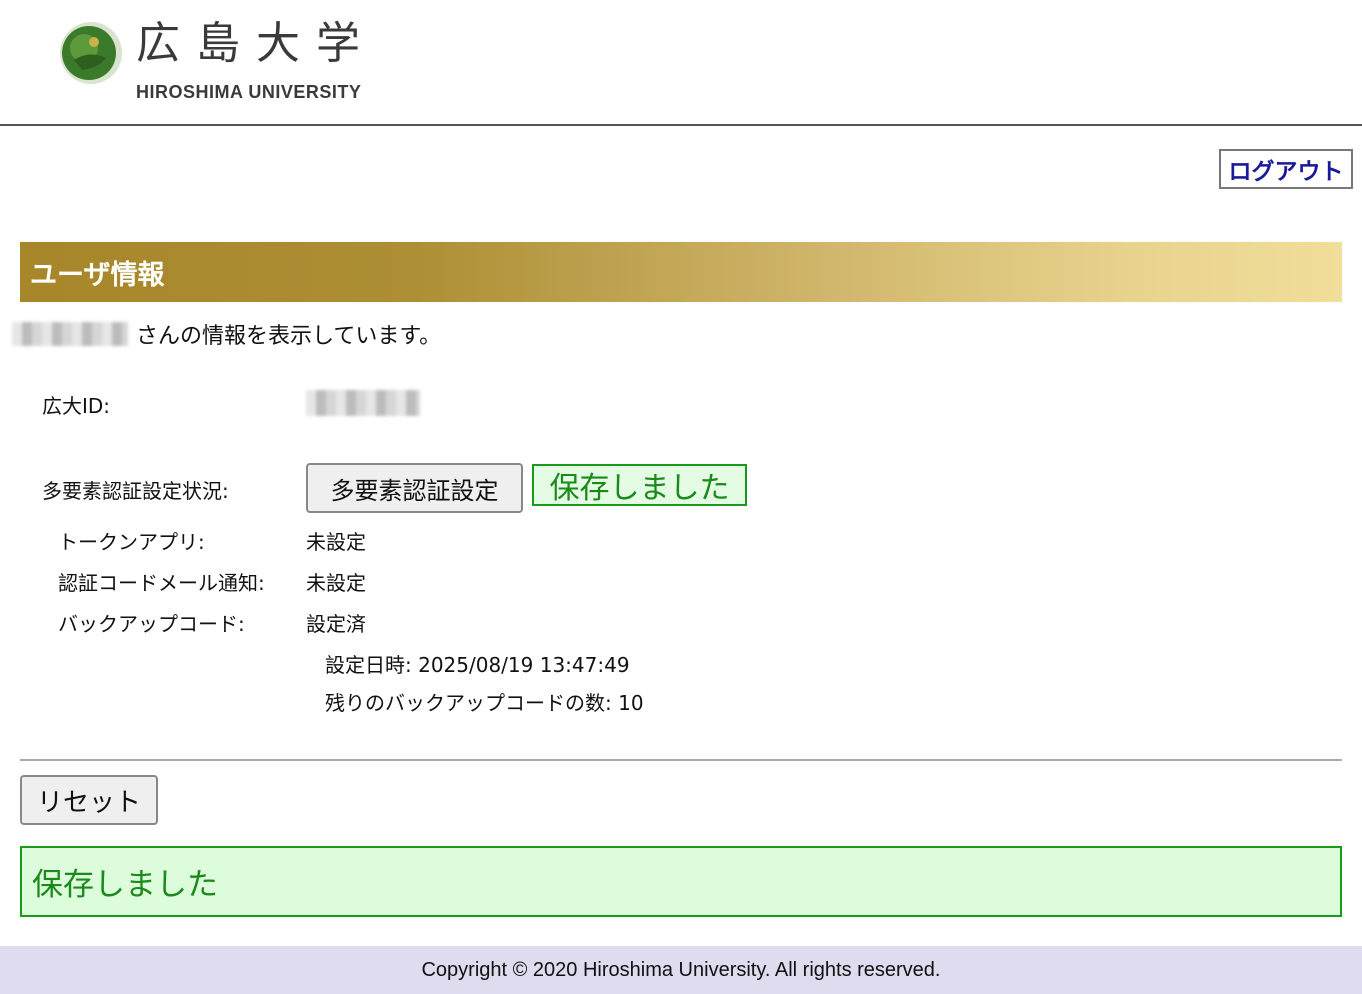  I want to click on saved-message-box: 保存しました, so click(681, 881).